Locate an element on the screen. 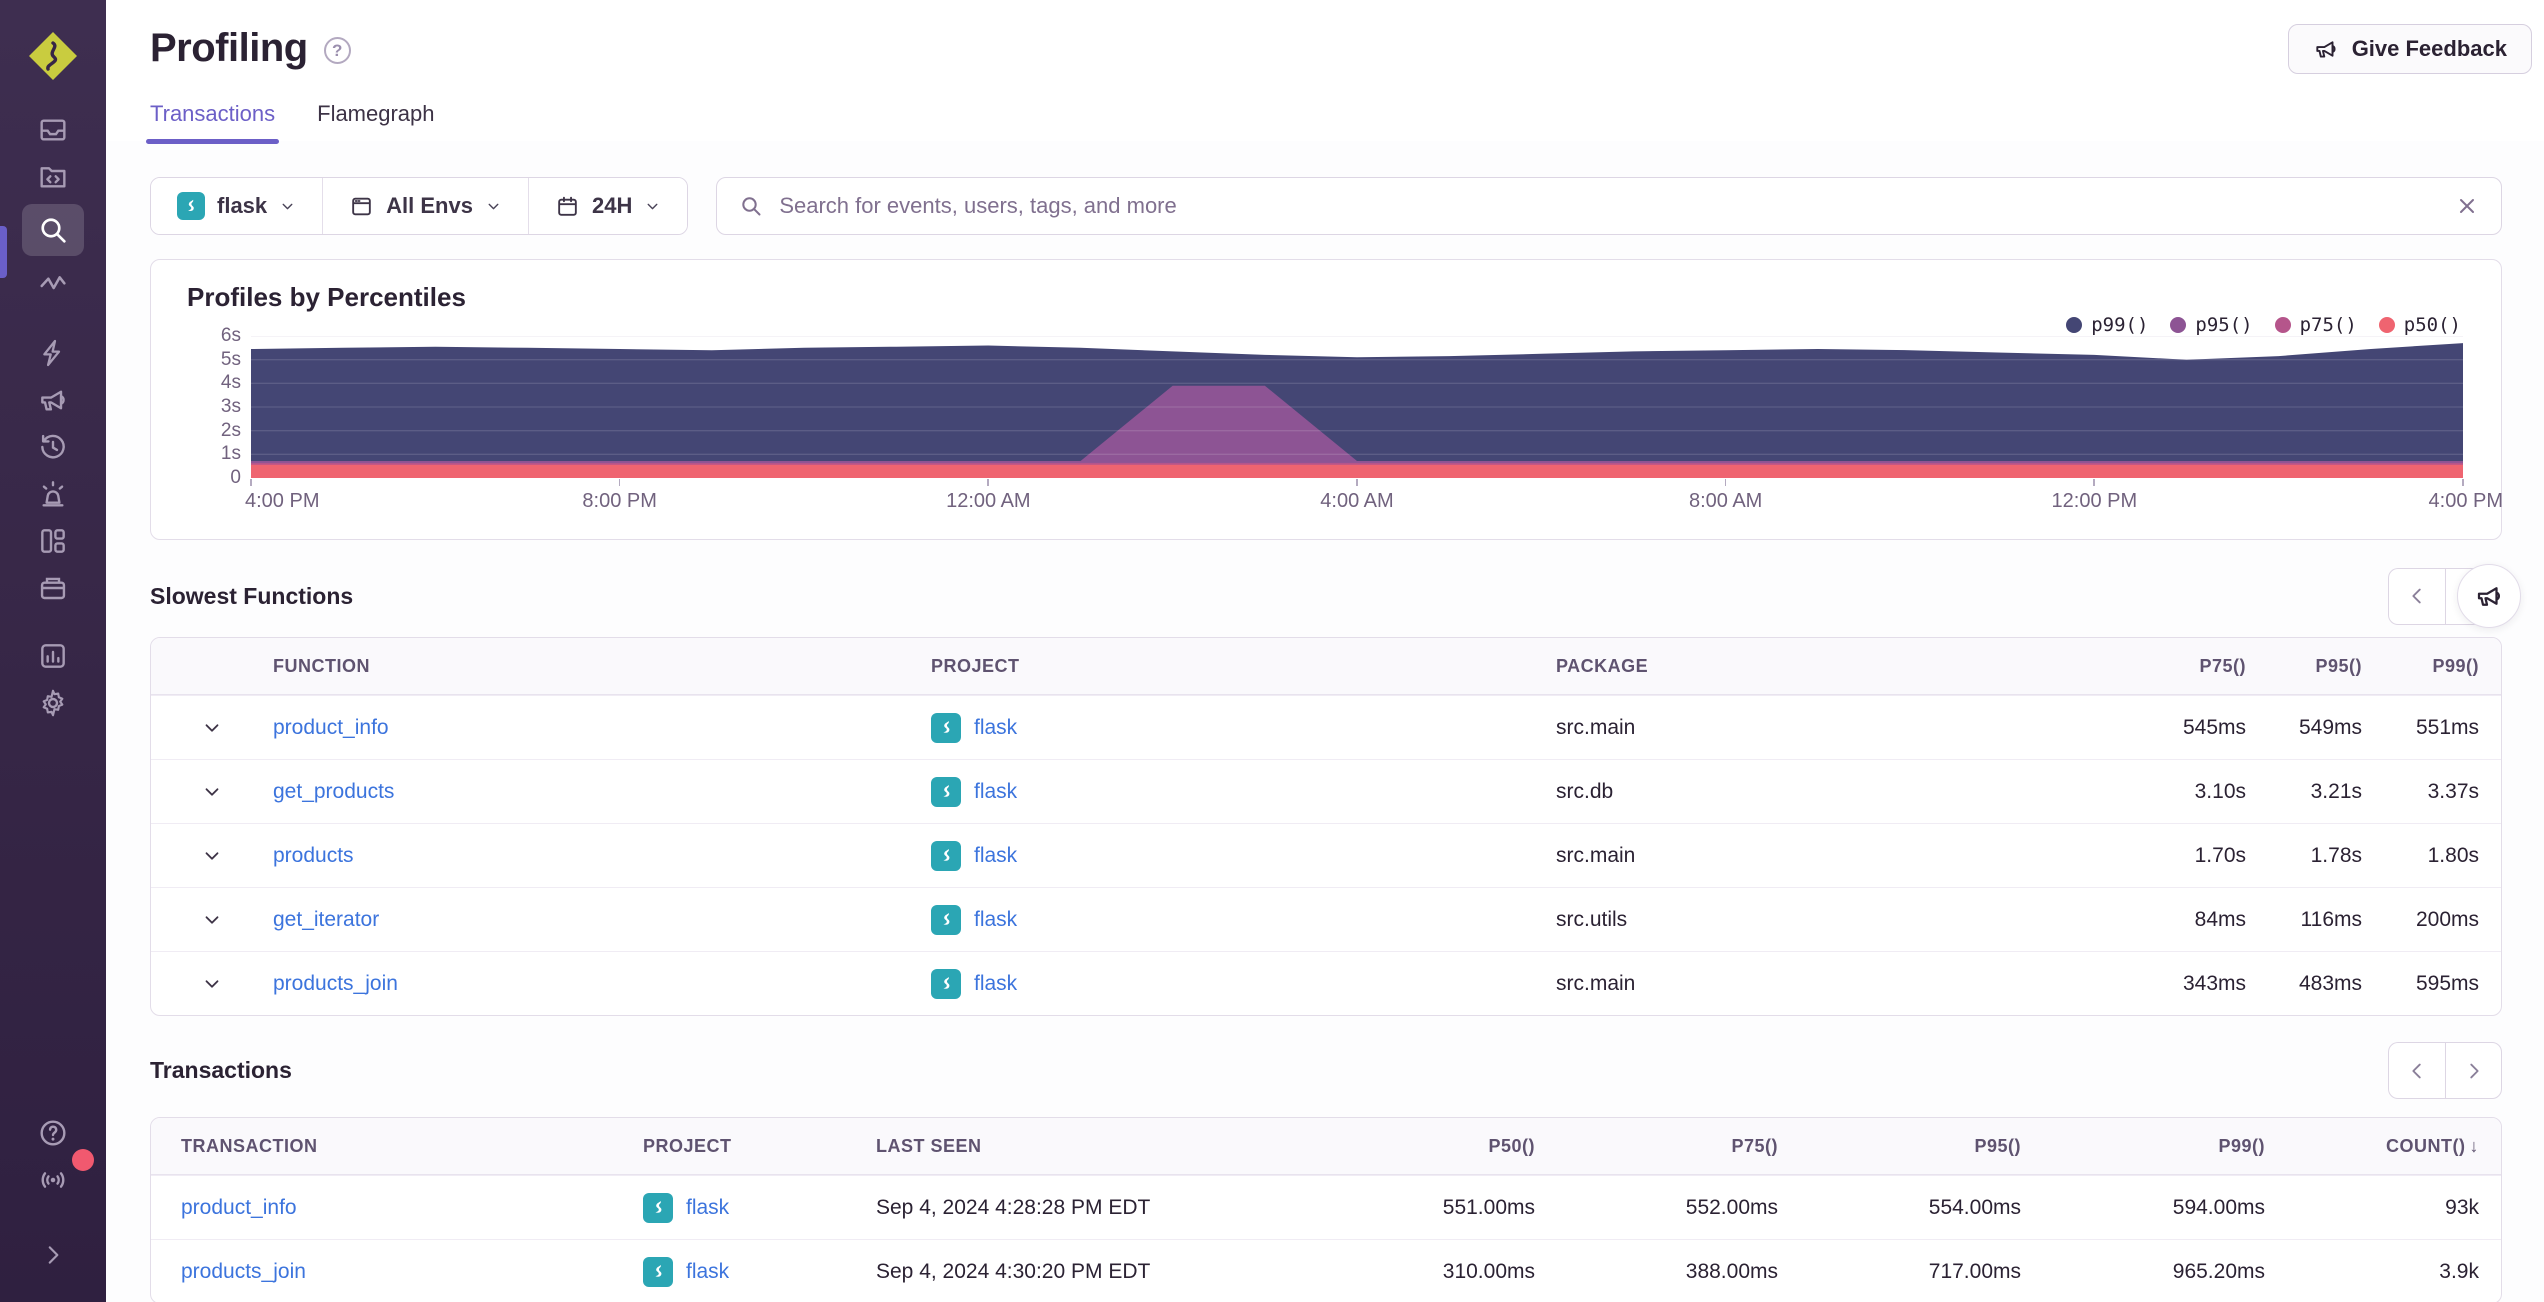  x-axis-label: 8:00 AM is located at coordinates (1725, 501).